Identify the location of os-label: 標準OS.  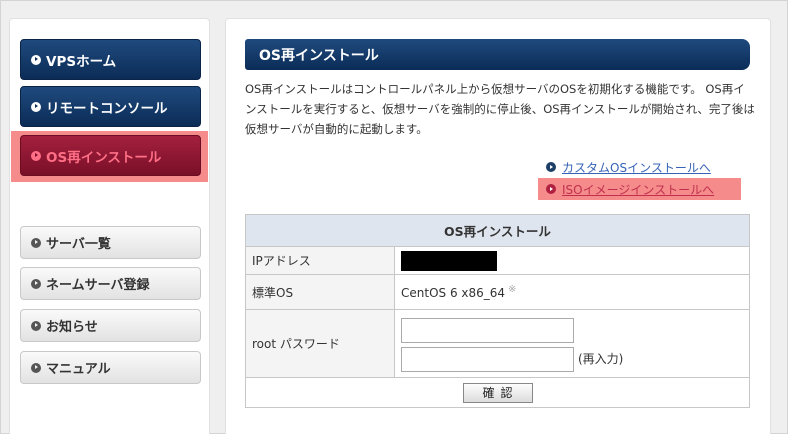
(320, 292).